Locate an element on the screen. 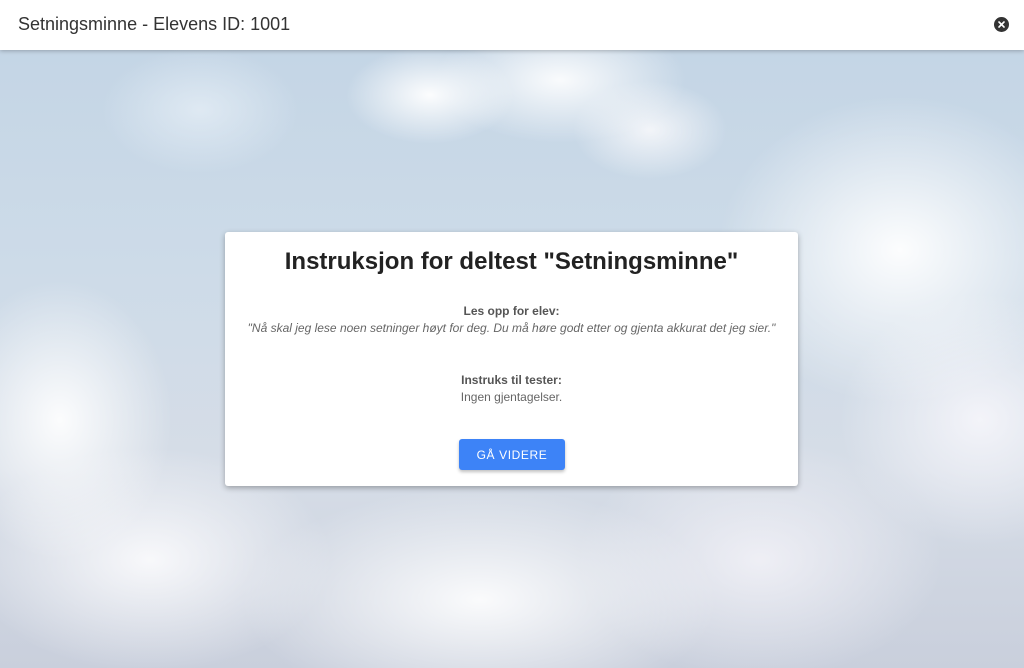  close-x-glyph is located at coordinates (1001, 24).